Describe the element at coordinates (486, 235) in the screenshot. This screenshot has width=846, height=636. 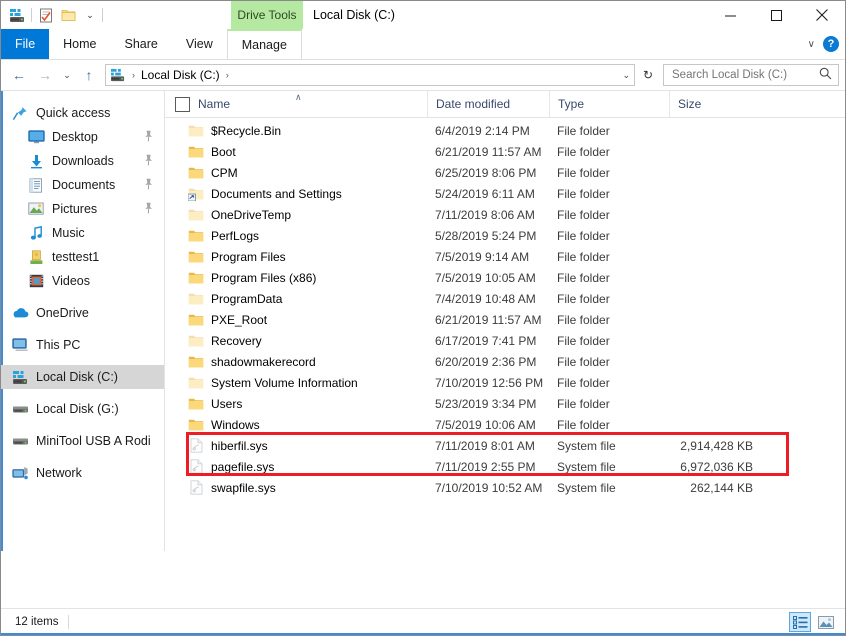
I see `date-modified-cell: 5/28/2019 5:24 PM` at that location.